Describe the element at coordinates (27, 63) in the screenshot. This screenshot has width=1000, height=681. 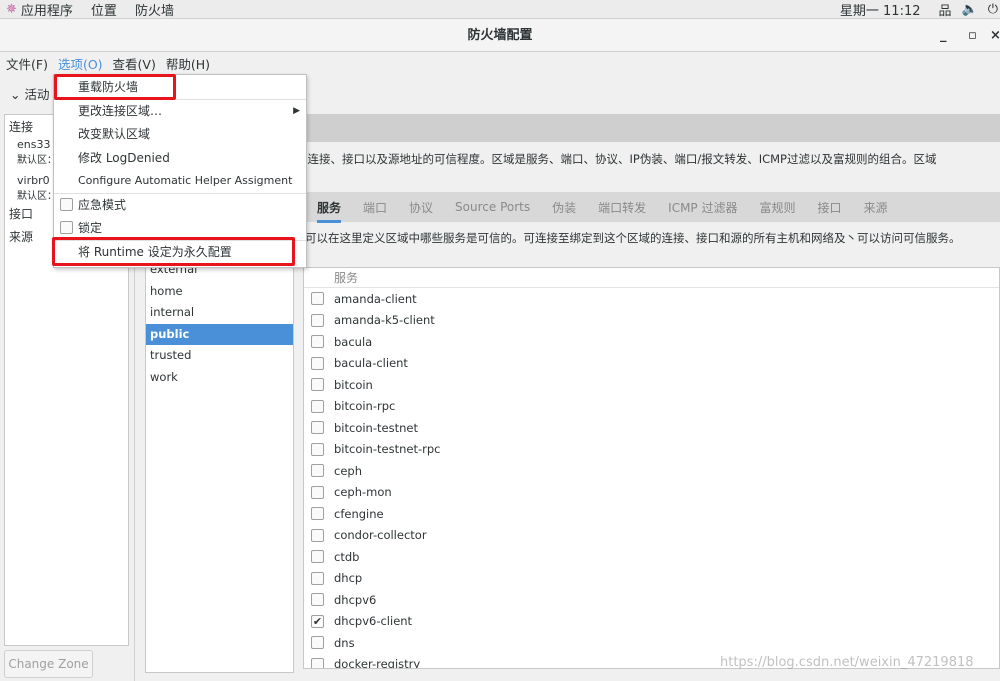
I see `menu-file: 文件(F)` at that location.